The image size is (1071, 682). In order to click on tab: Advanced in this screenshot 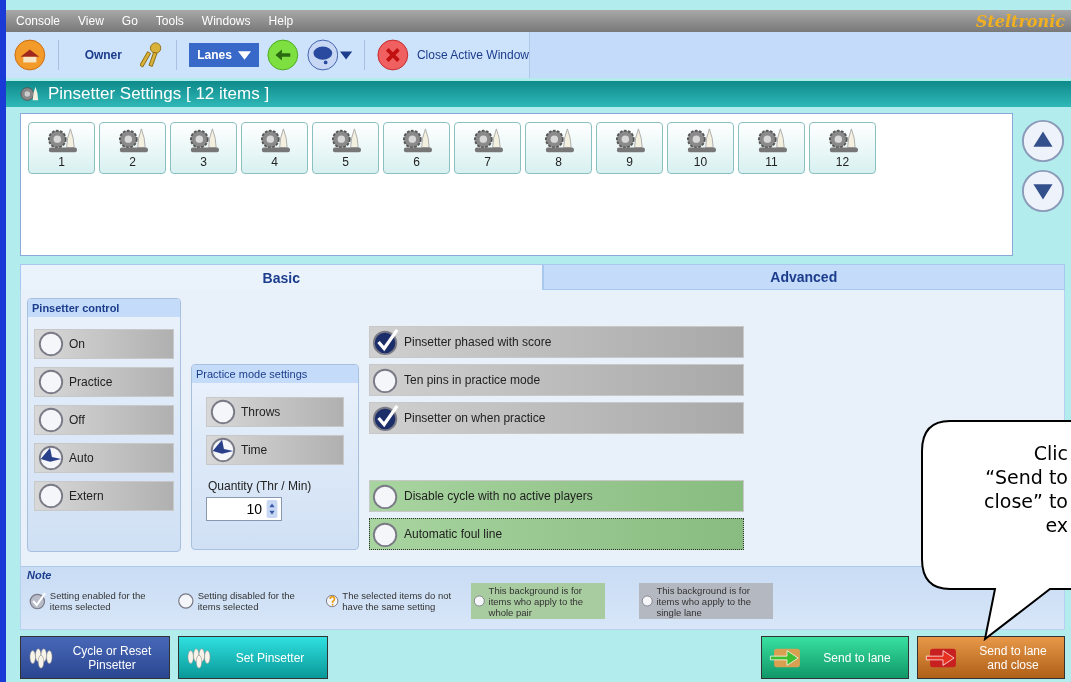, I will do `click(803, 277)`.